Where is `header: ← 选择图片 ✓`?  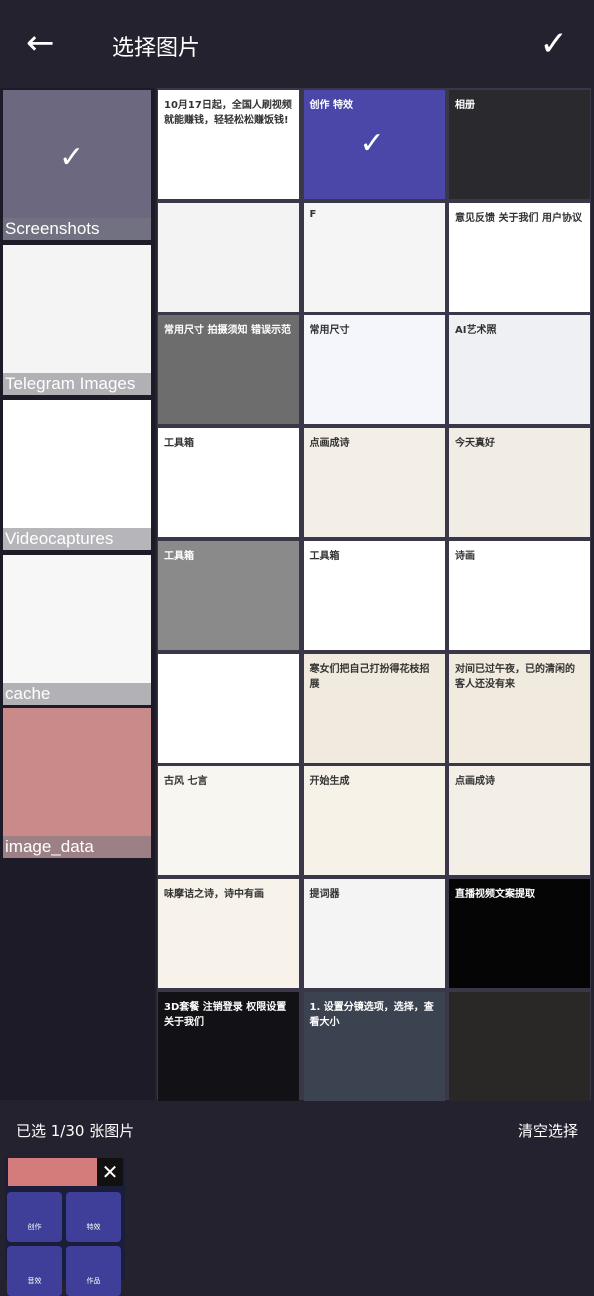
header: ← 选择图片 ✓ is located at coordinates (297, 44).